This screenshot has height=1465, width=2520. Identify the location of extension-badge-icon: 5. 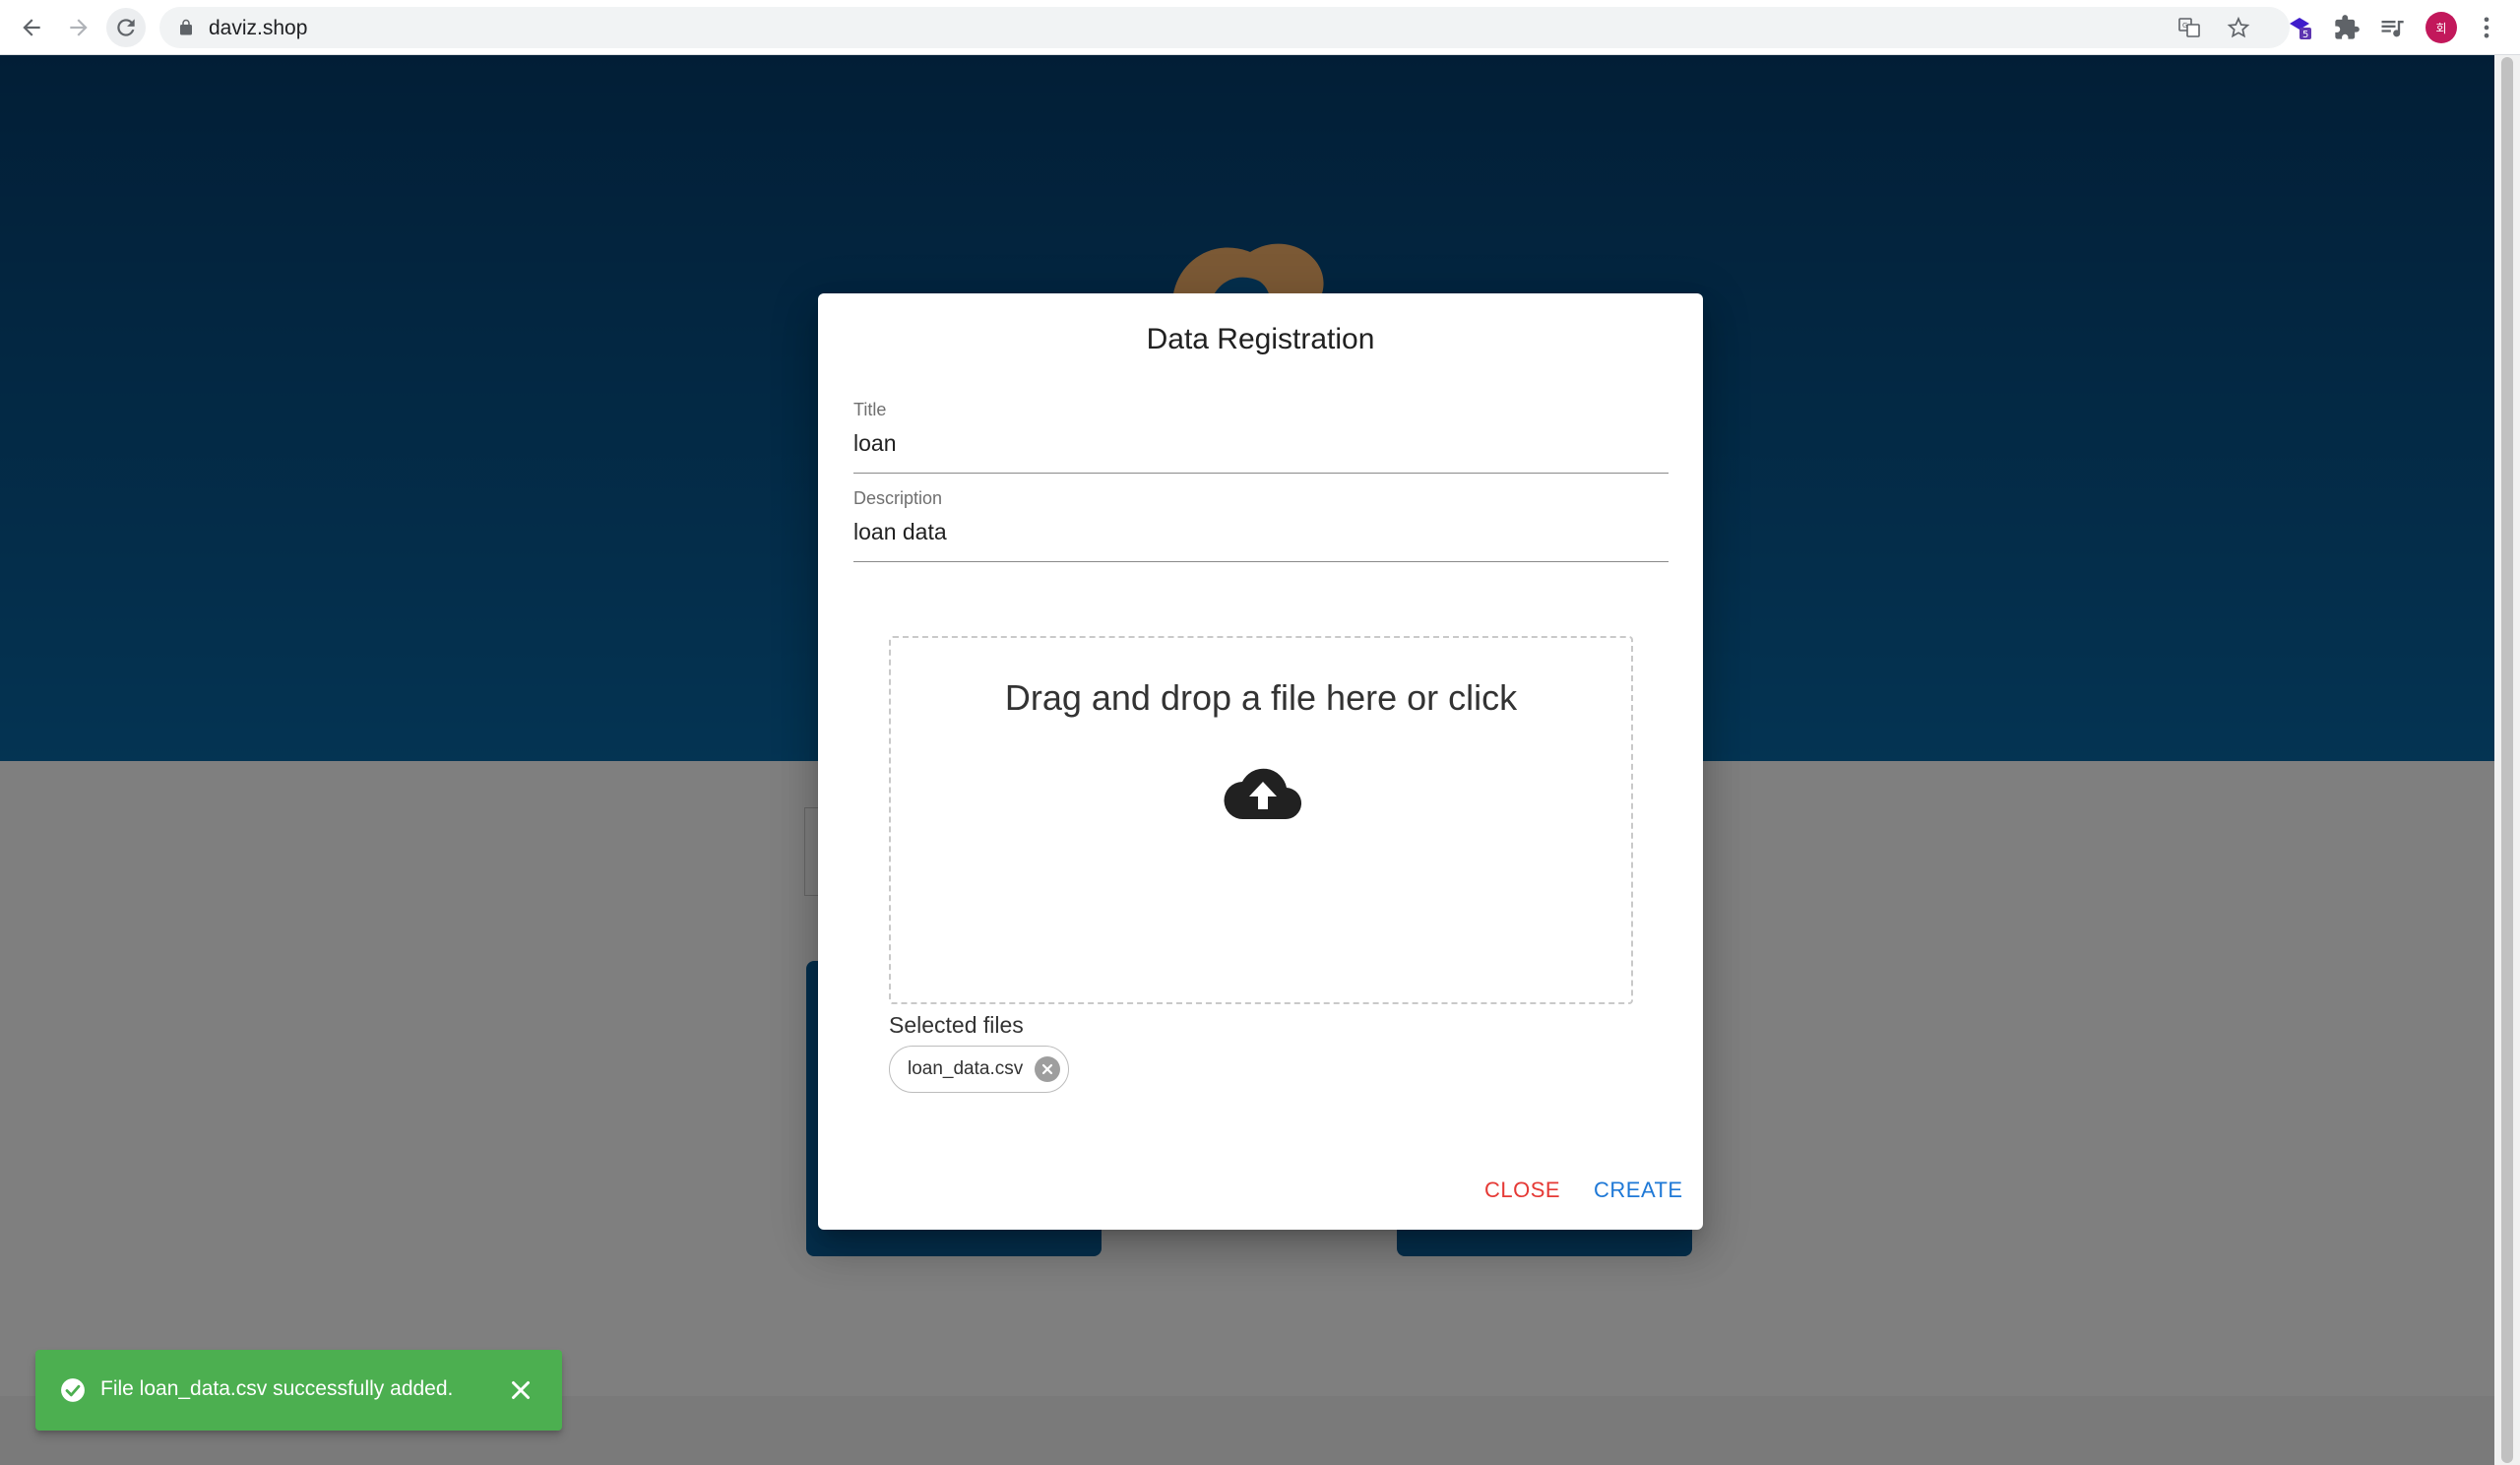
(2301, 27).